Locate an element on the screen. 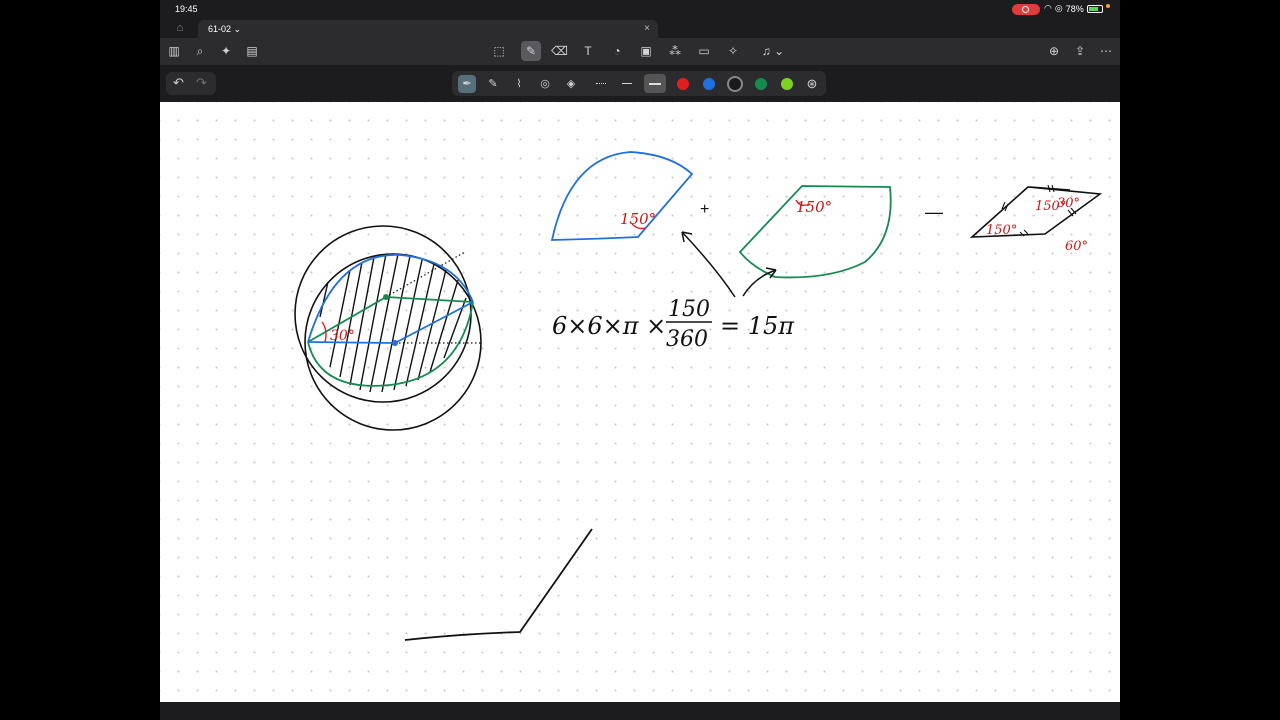 This screenshot has height=720, width=1280. pen-options: ✒ ✎ ⌇ ◎ ◈ ⊛ is located at coordinates (639, 83).